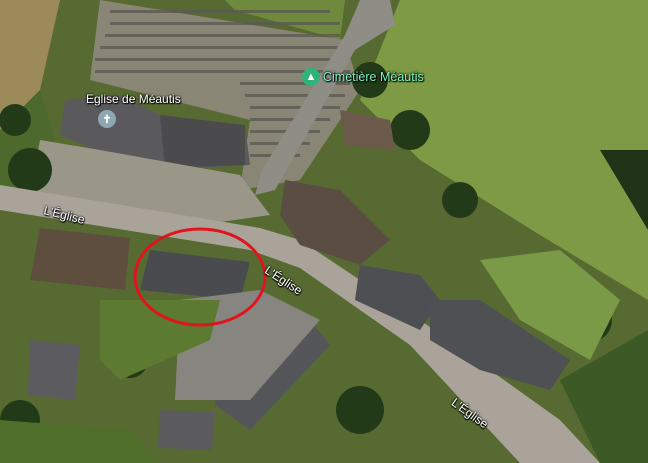  What do you see at coordinates (373, 77) in the screenshot?
I see `cemetery-label: Cimetière Méautis` at bounding box center [373, 77].